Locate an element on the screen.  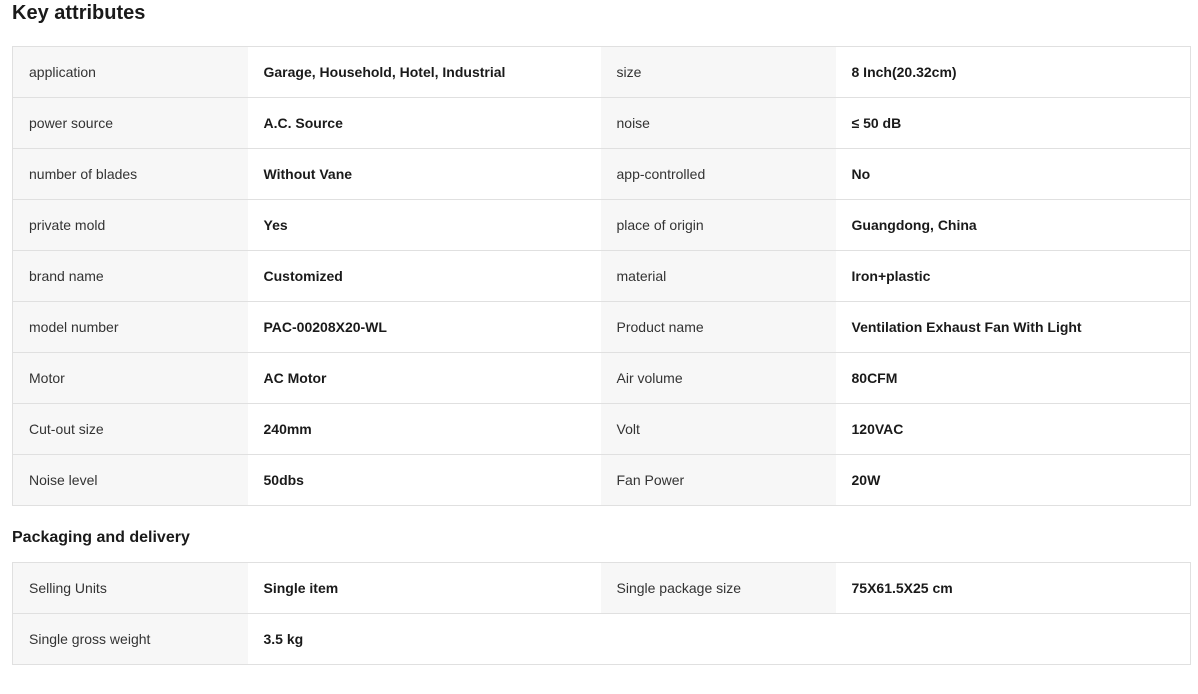
attribute-value: 3.5 kg is located at coordinates (424, 639).